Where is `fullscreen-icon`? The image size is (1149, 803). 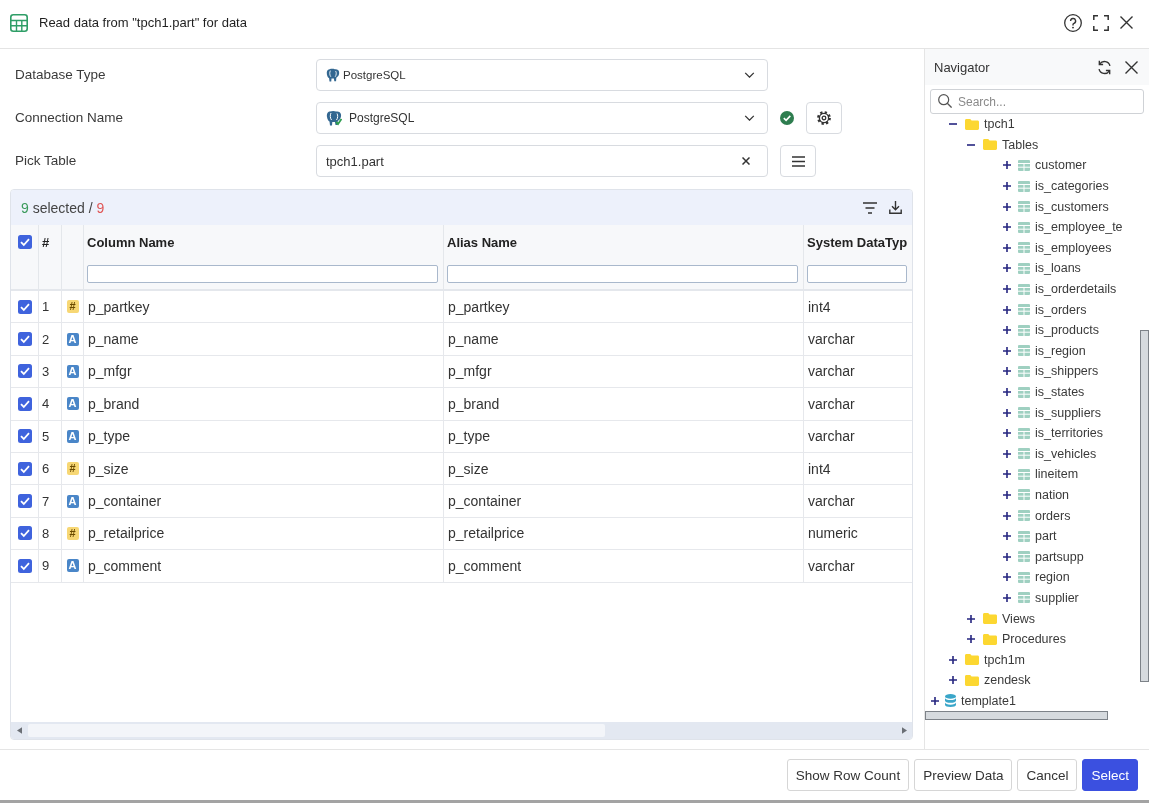
fullscreen-icon is located at coordinates (1101, 22).